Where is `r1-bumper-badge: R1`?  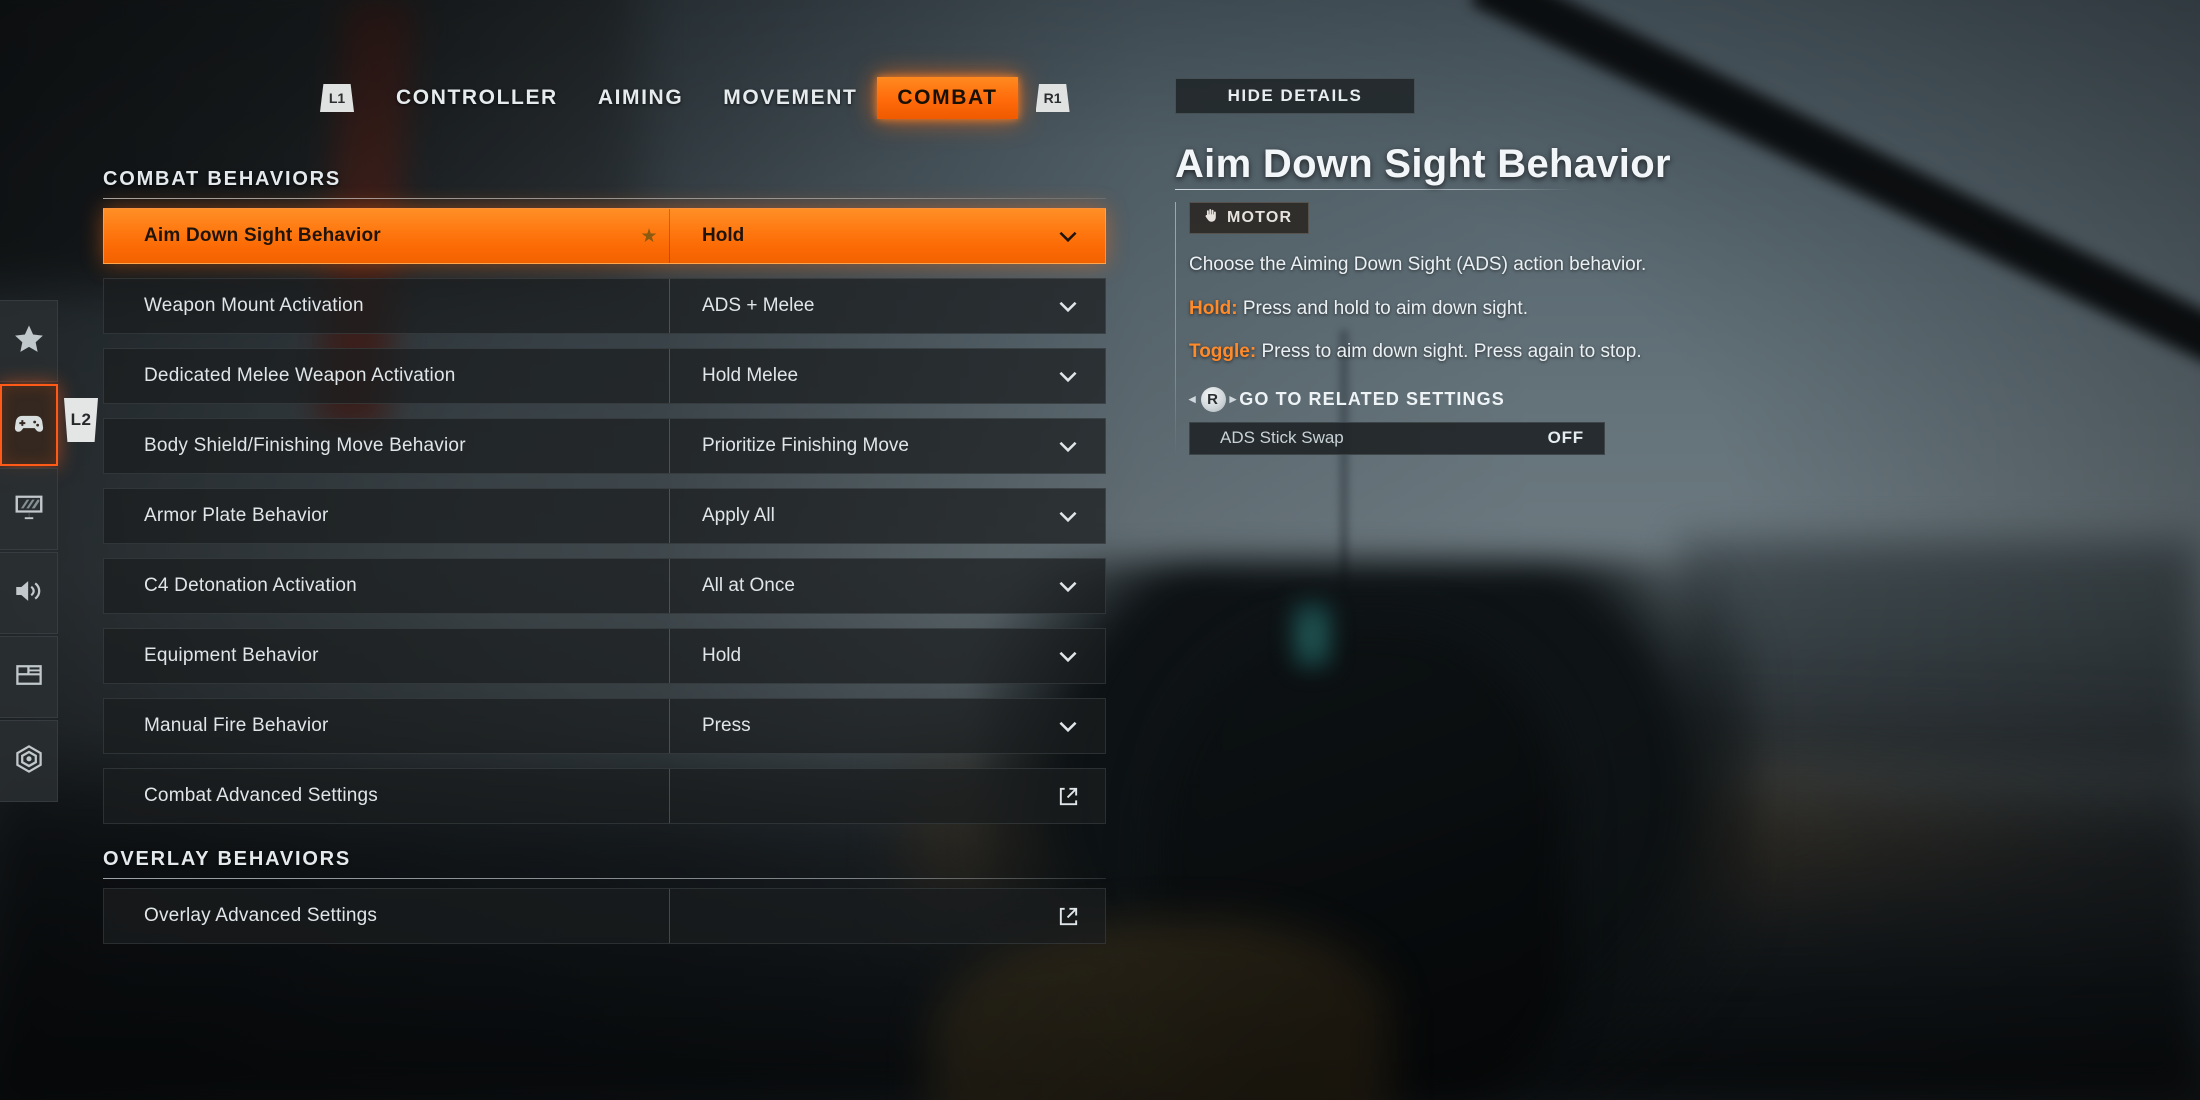 r1-bumper-badge: R1 is located at coordinates (1052, 98).